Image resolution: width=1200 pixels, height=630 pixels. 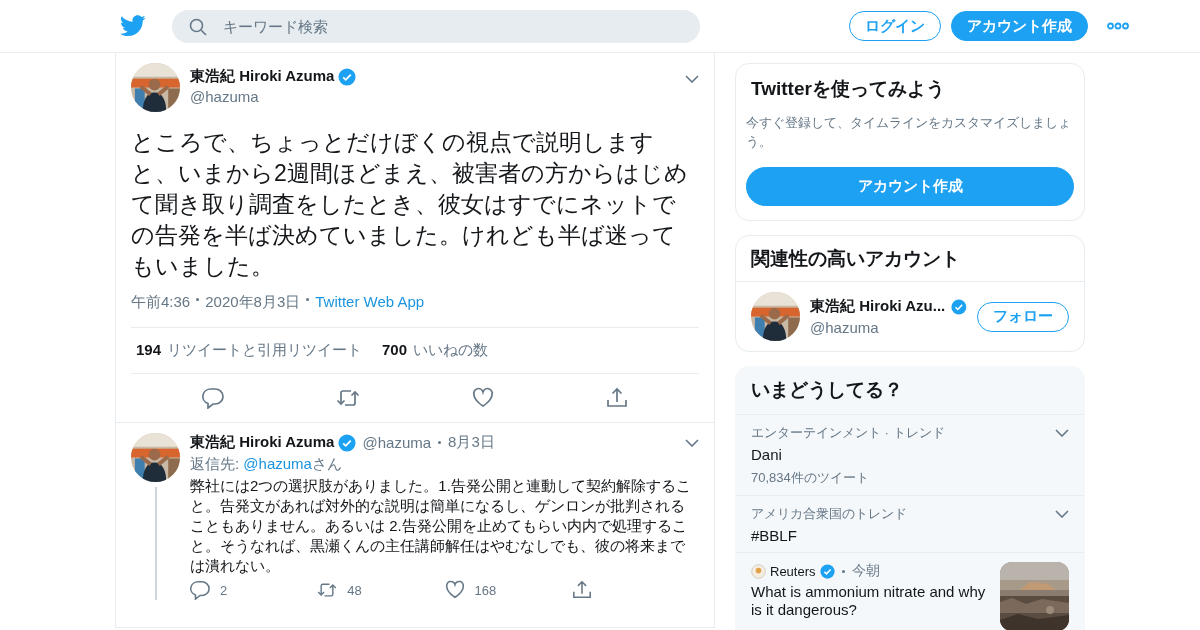 I want to click on search-field: キーワード検索, so click(x=436, y=26).